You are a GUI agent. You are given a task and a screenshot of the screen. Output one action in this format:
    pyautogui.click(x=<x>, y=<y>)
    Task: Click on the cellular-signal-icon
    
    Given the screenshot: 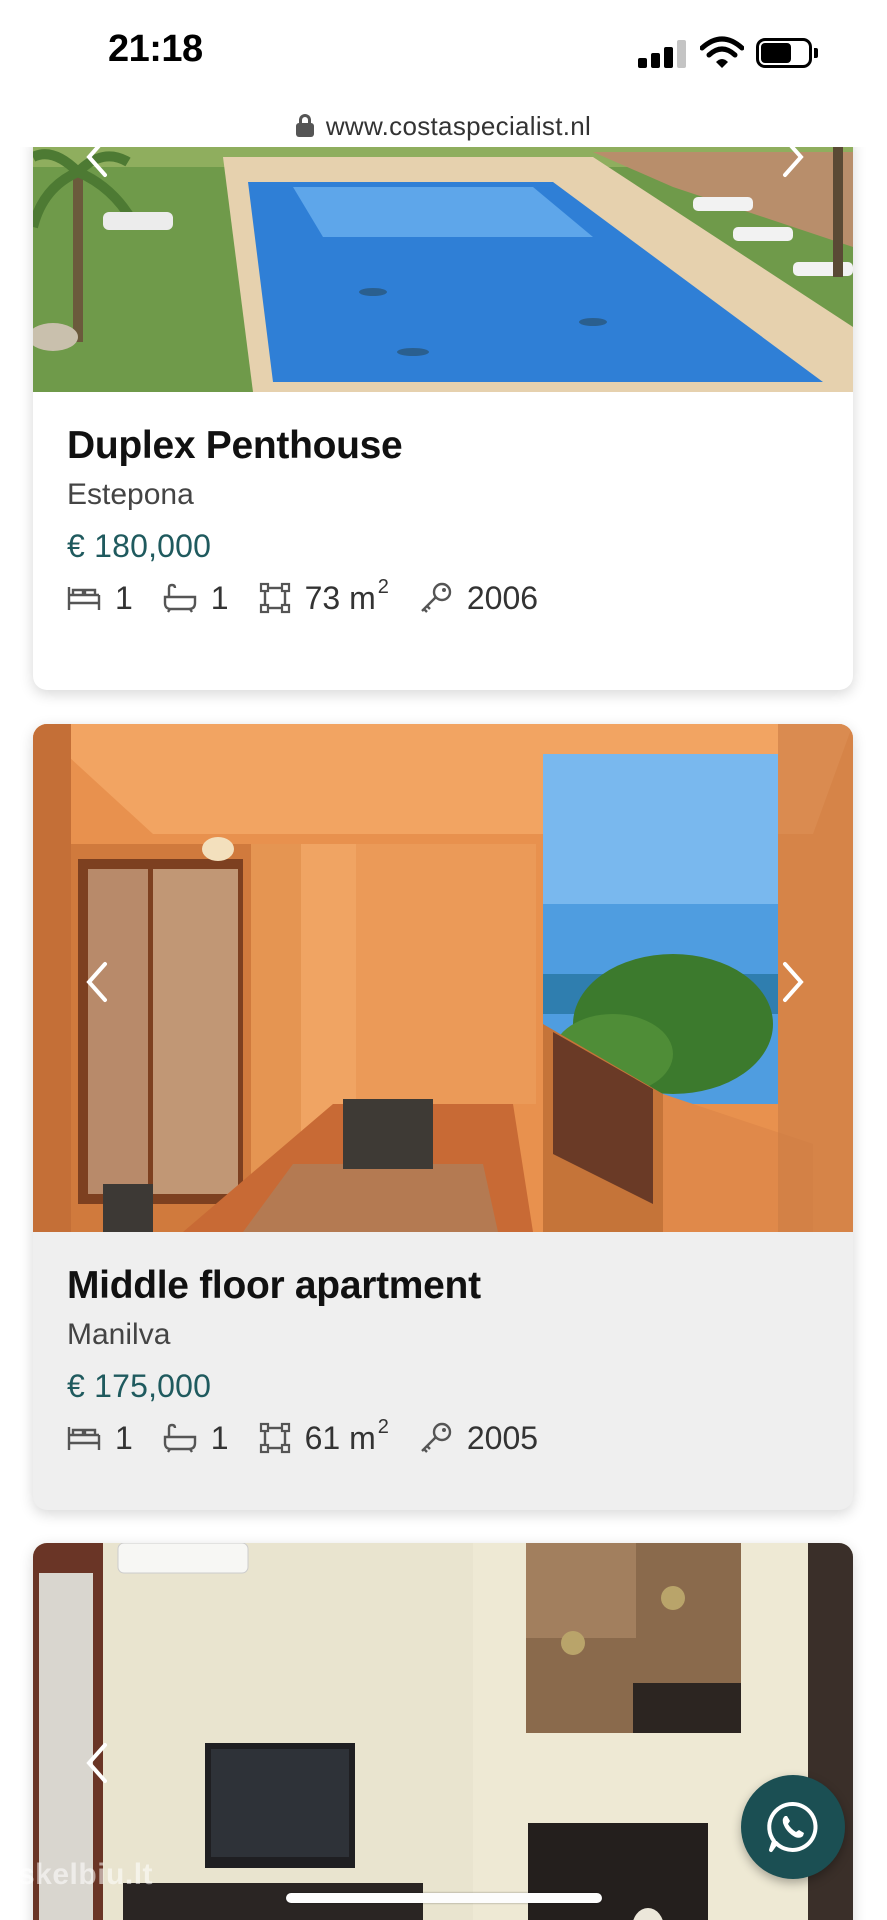 What is the action you would take?
    pyautogui.click(x=663, y=54)
    